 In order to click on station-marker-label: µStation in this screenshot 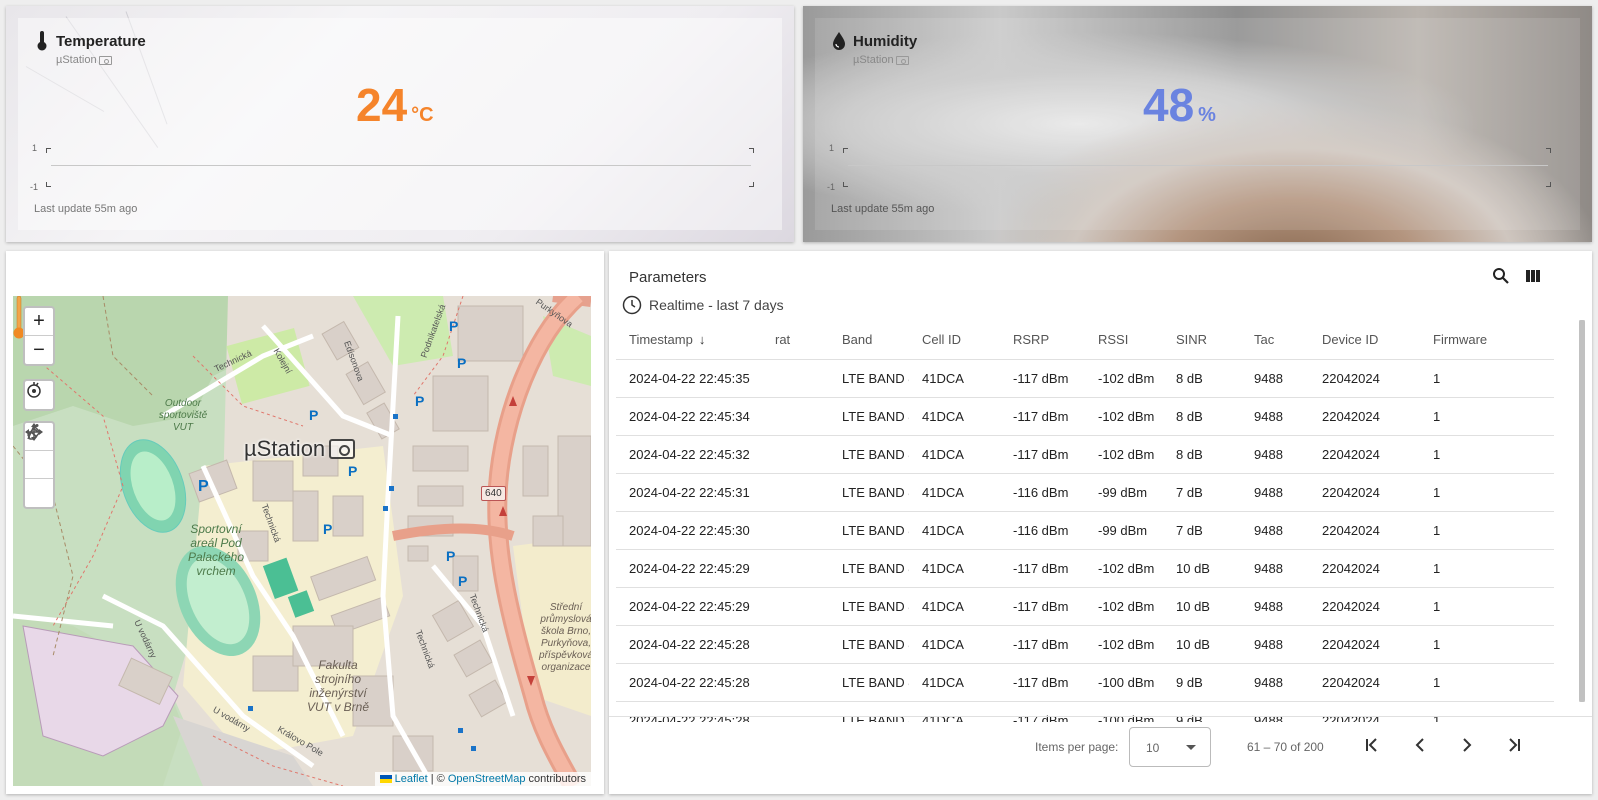, I will do `click(300, 449)`.